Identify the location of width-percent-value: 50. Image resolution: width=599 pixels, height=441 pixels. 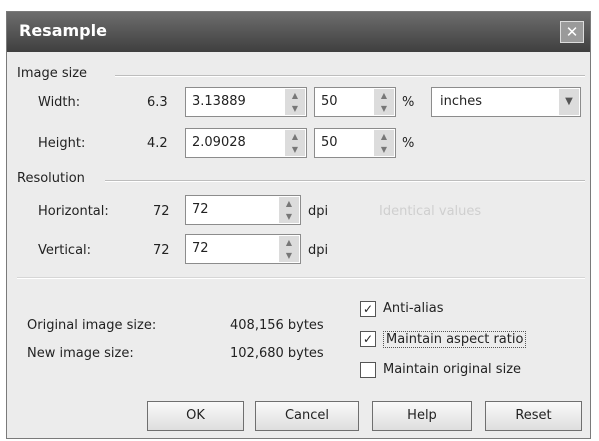
(329, 101).